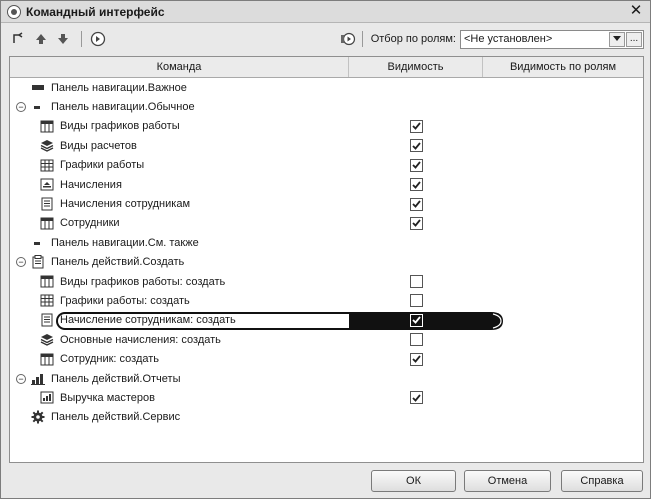 The height and width of the screenshot is (500, 651). What do you see at coordinates (38, 87) in the screenshot?
I see `panel-bar-icon` at bounding box center [38, 87].